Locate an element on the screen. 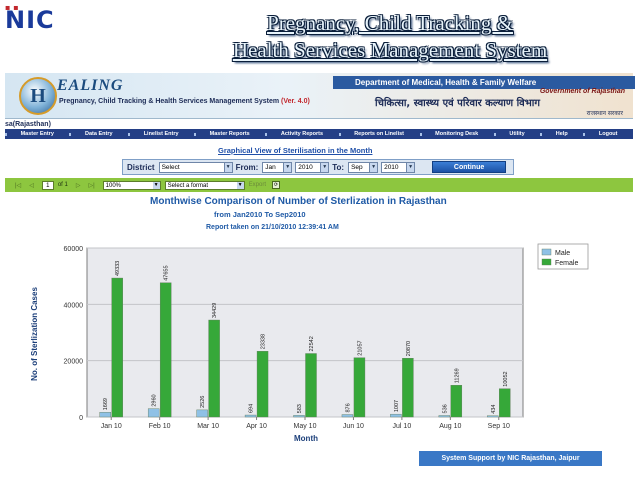  government-label: Government of Rajasthan is located at coordinates (582, 91).